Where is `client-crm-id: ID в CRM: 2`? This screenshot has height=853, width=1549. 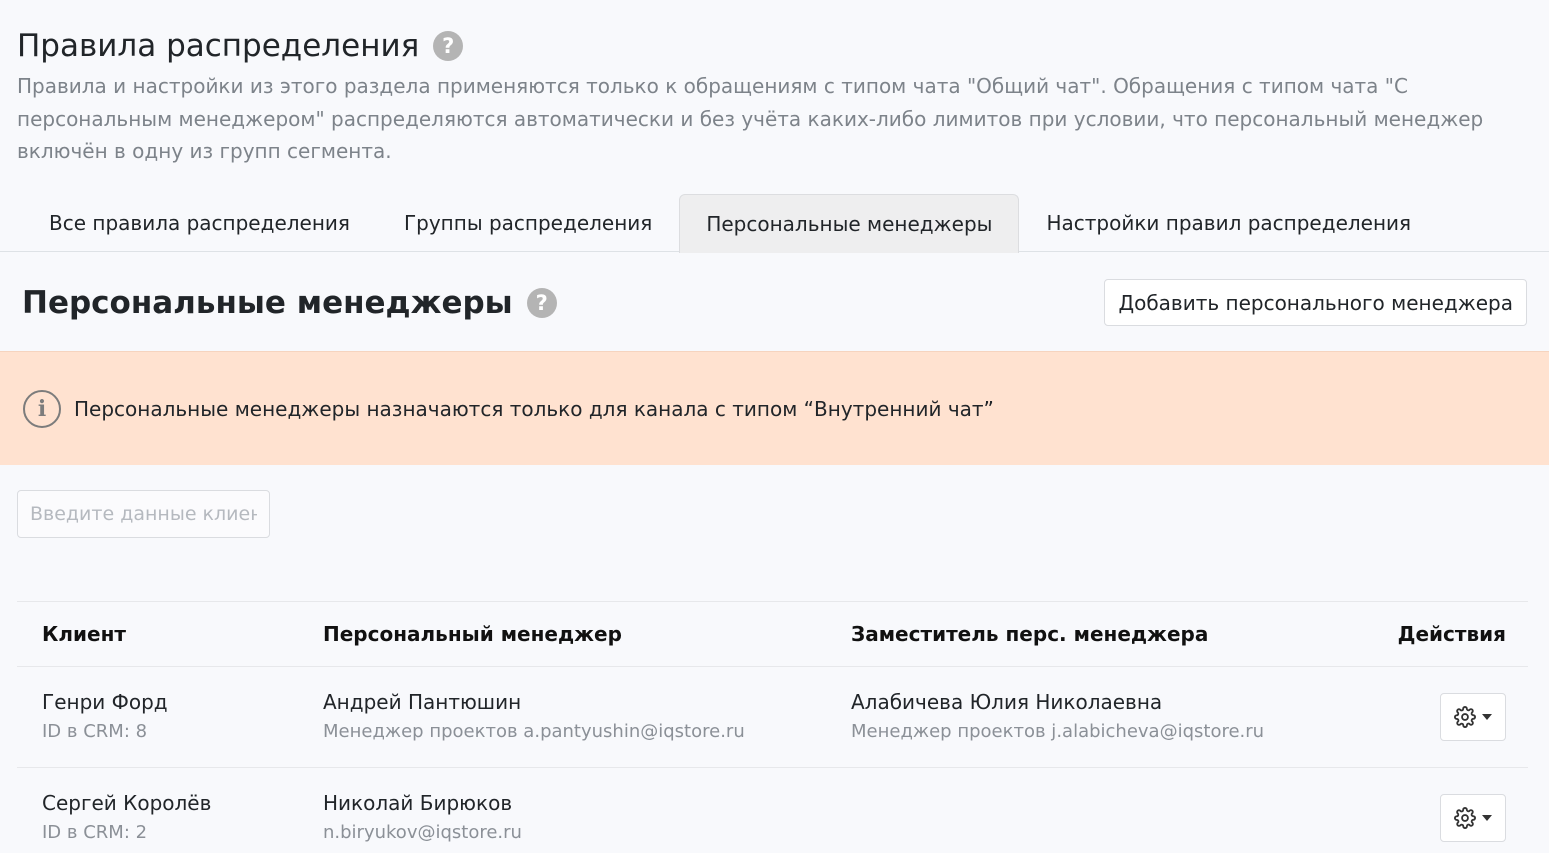
client-crm-id: ID в CRM: 2 is located at coordinates (95, 832).